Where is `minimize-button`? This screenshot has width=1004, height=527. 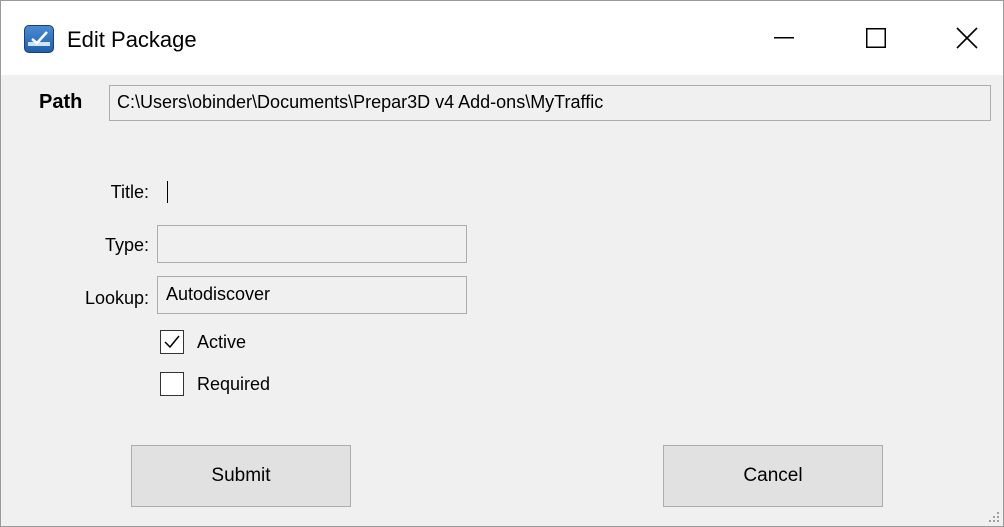
minimize-button is located at coordinates (784, 38).